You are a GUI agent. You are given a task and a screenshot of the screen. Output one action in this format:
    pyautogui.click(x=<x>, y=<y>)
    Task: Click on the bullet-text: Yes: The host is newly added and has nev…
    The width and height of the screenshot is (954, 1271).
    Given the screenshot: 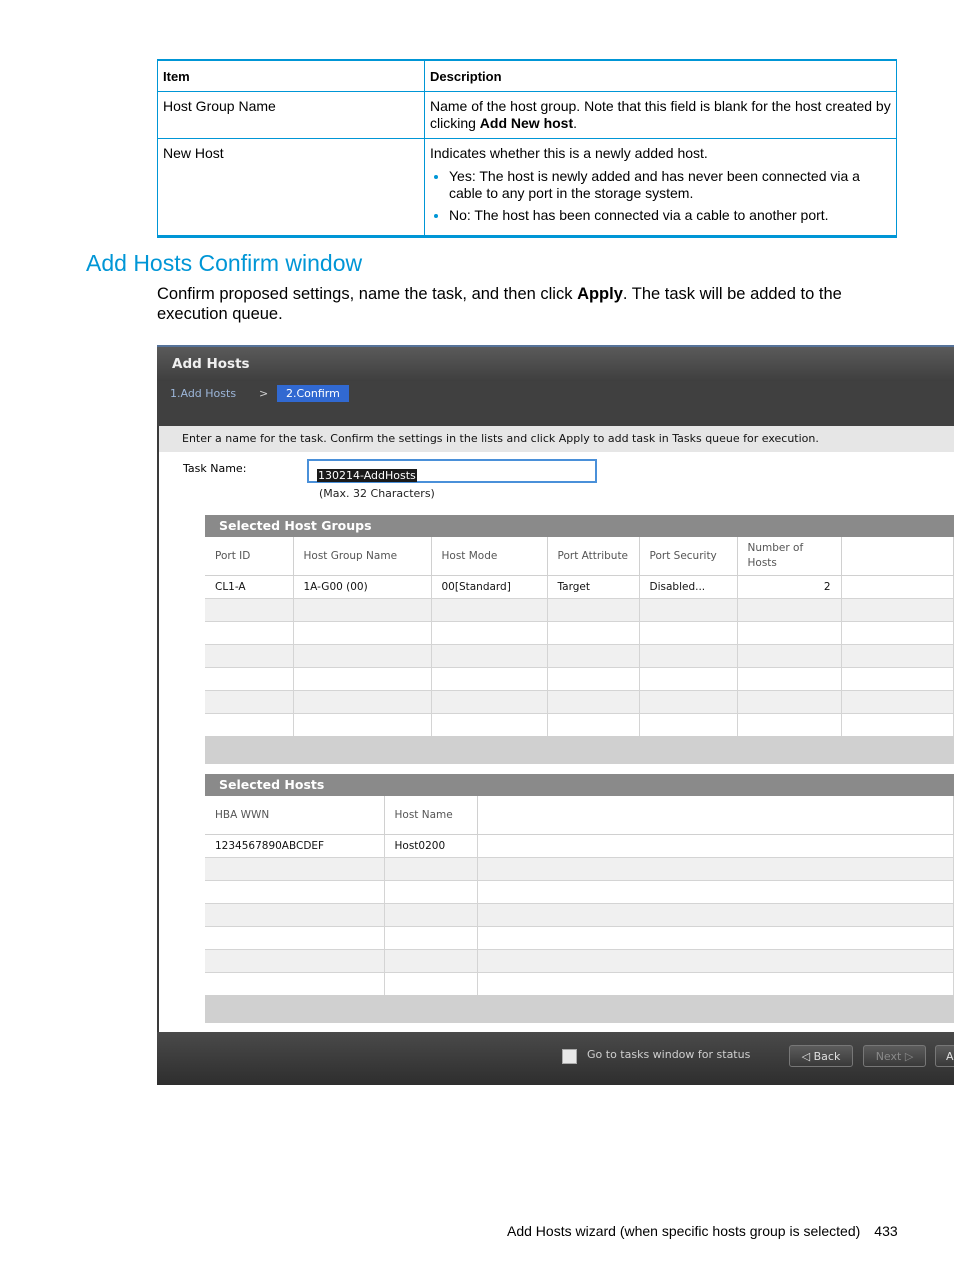 What is the action you would take?
    pyautogui.click(x=654, y=184)
    